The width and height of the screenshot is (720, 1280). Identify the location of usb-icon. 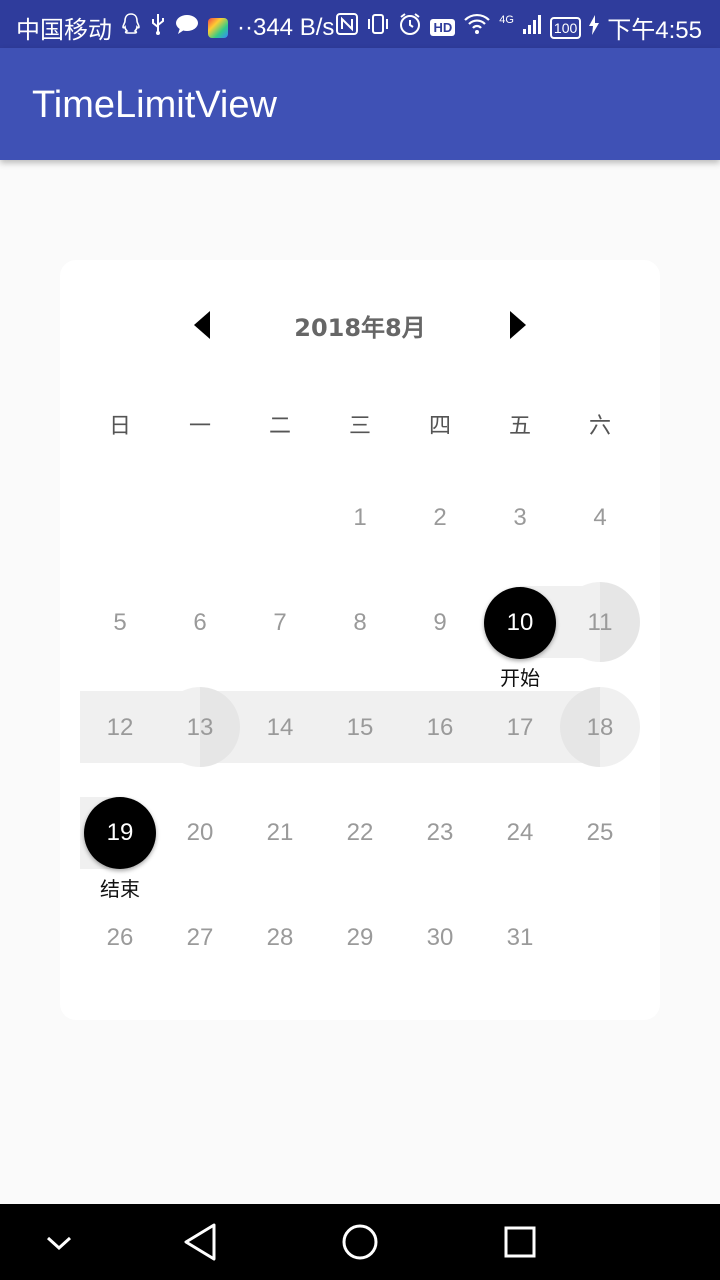
(158, 27).